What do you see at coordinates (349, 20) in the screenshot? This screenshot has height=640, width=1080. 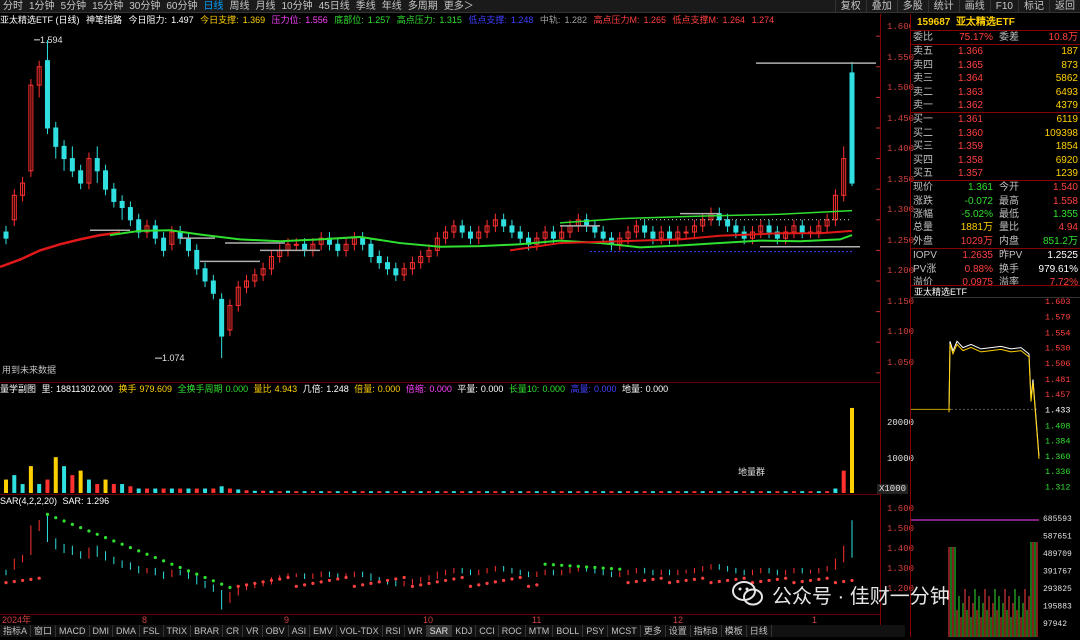 I see `bottom-label: 底部位:` at bounding box center [349, 20].